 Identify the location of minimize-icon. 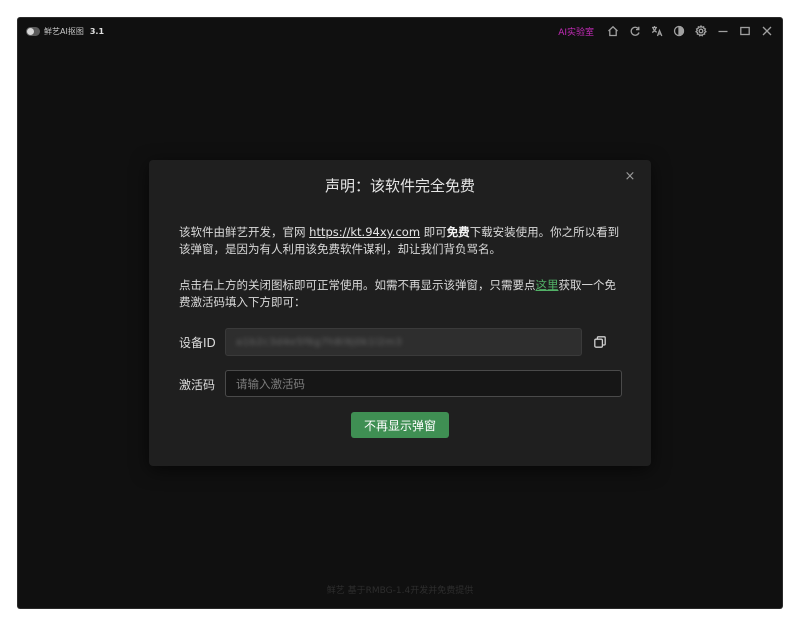
(723, 31).